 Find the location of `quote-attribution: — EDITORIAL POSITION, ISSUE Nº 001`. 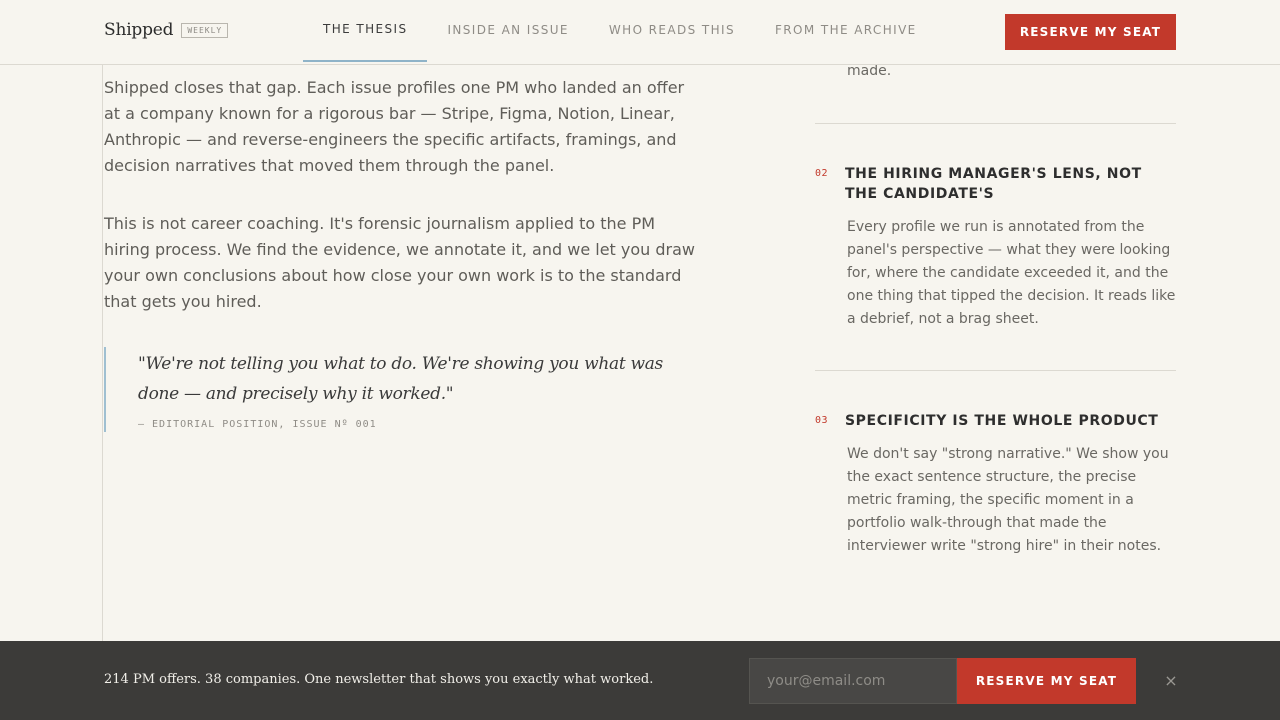

quote-attribution: — EDITORIAL POSITION, ISSUE Nº 001 is located at coordinates (257, 424).